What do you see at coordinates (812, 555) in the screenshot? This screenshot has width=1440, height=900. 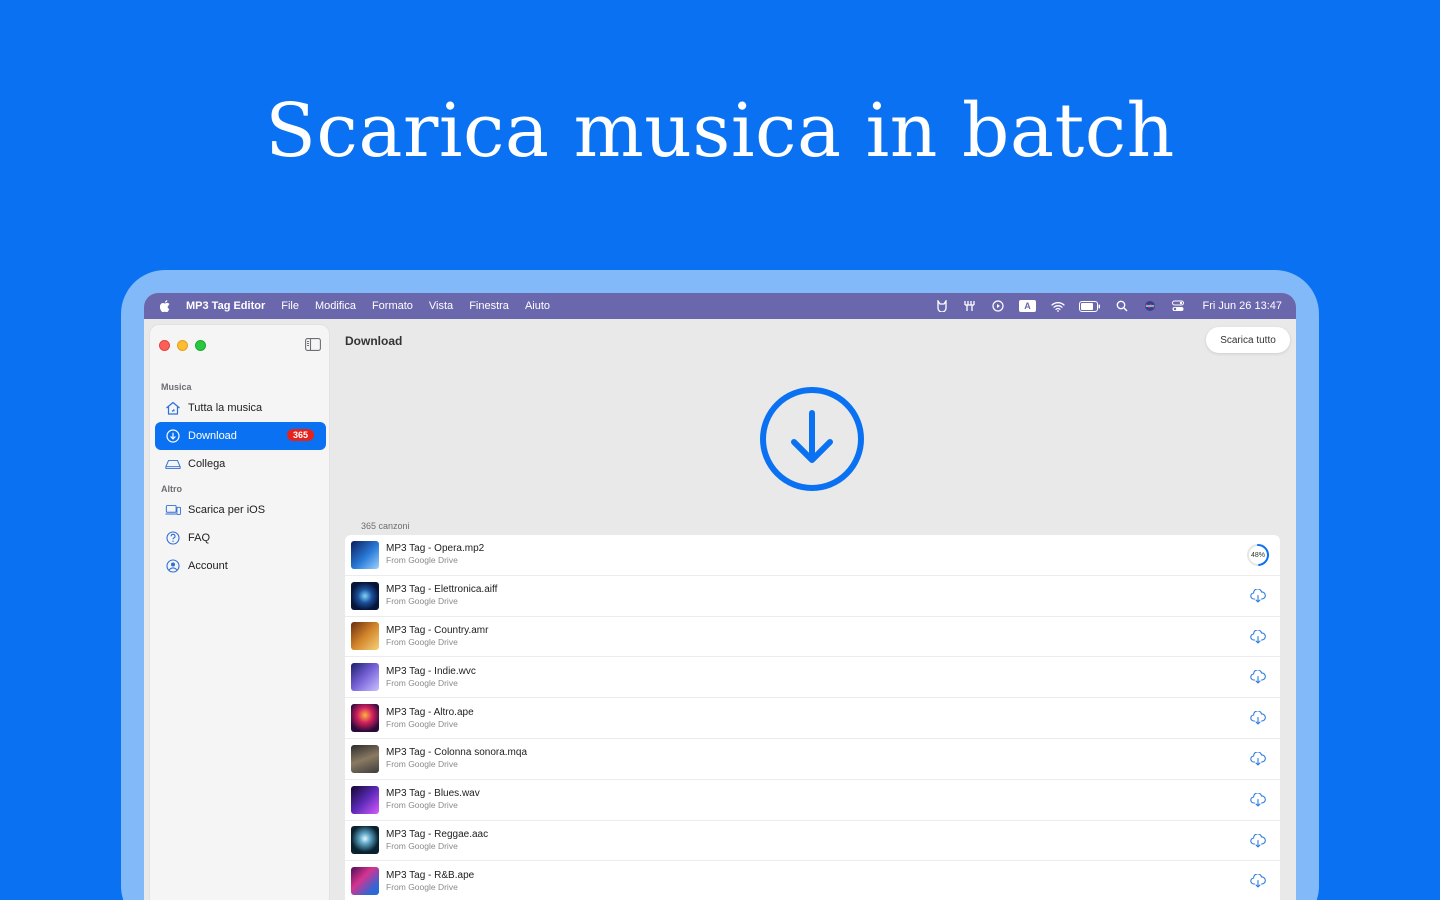 I see `list-item: MP3 Tag - Opera.mp2 From Google Drive 48%` at bounding box center [812, 555].